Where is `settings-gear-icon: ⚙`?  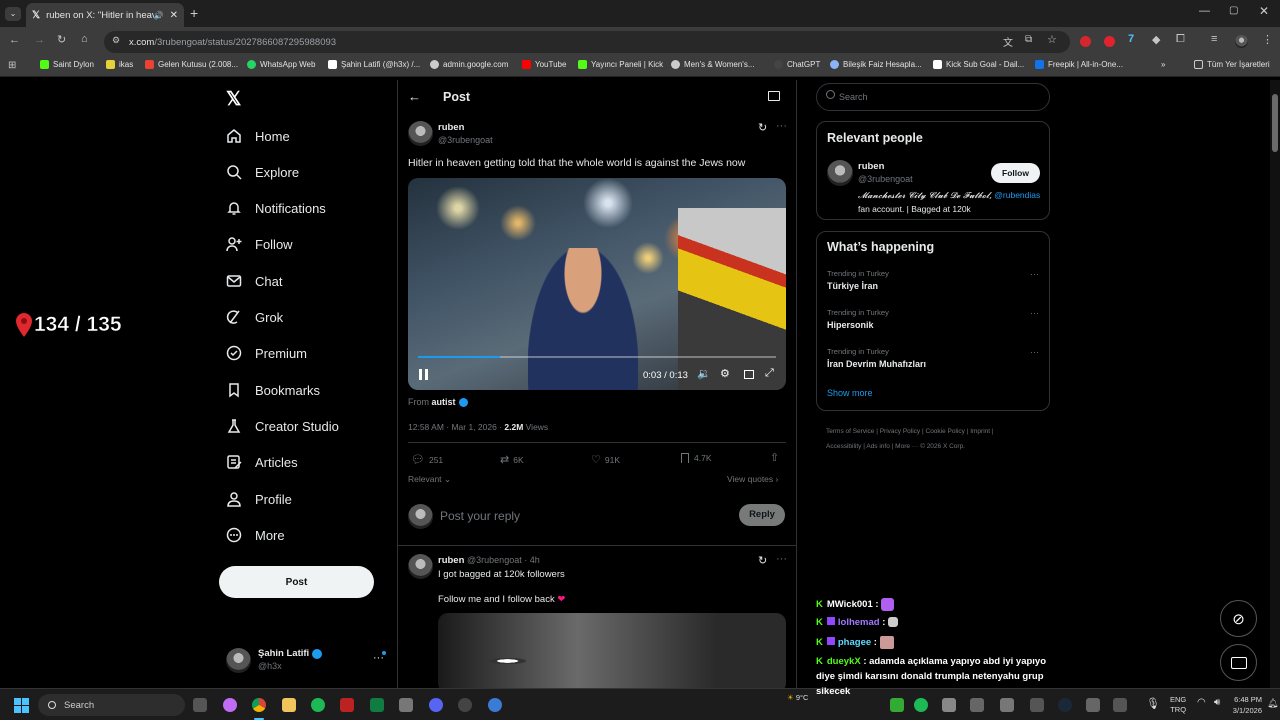
settings-gear-icon: ⚙ is located at coordinates (725, 373).